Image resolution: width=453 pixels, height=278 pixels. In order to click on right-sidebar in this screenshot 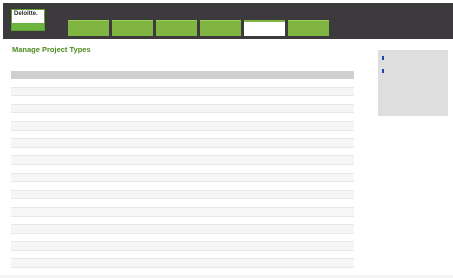, I will do `click(413, 83)`.